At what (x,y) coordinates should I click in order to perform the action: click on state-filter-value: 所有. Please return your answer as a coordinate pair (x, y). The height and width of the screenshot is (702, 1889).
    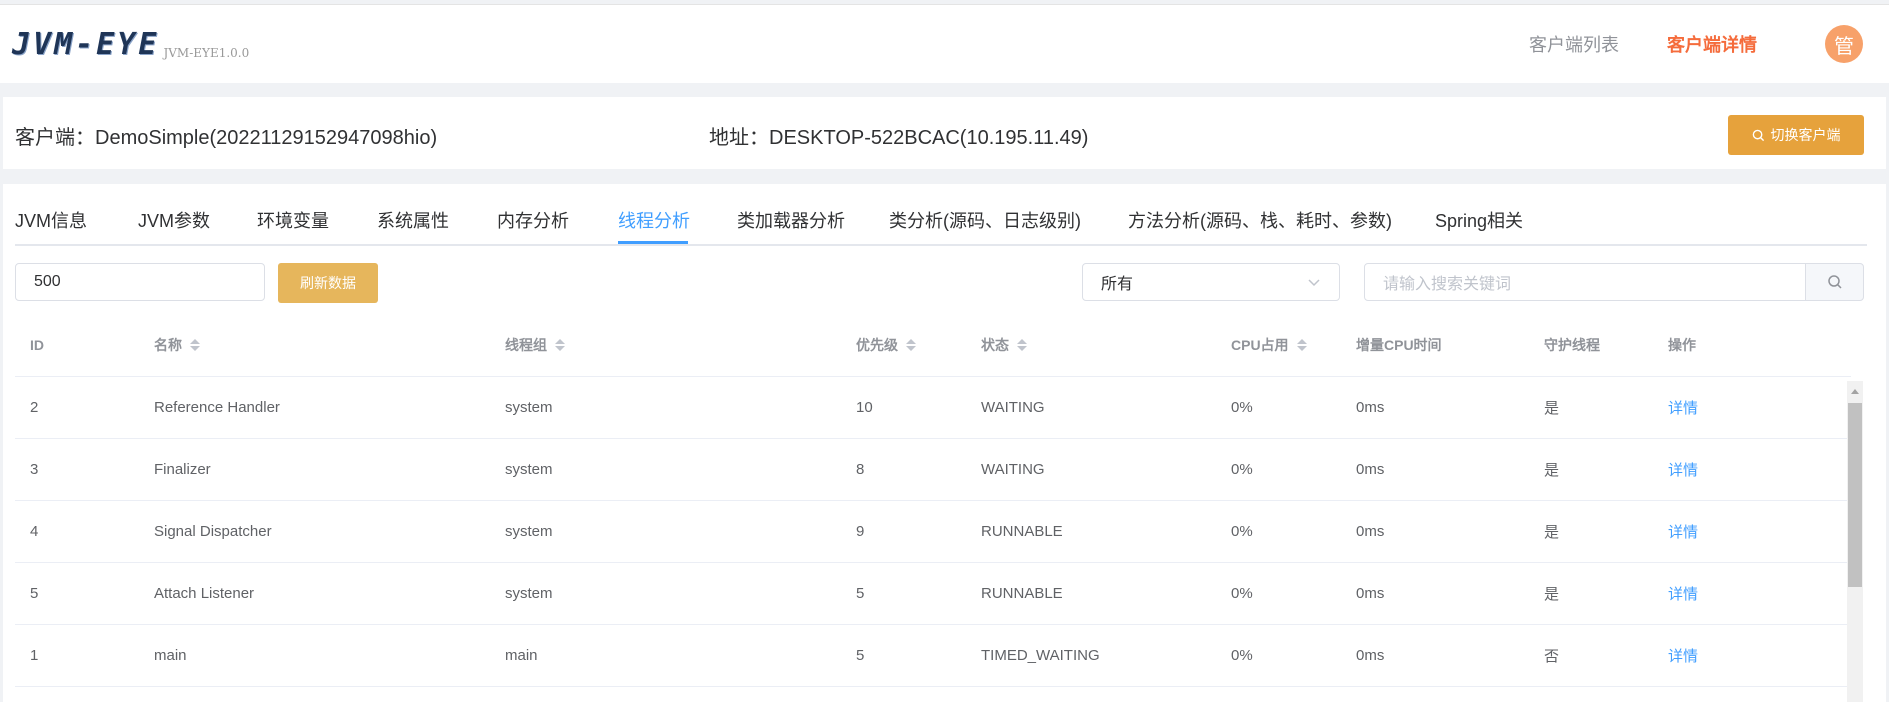
    Looking at the image, I should click on (1117, 284).